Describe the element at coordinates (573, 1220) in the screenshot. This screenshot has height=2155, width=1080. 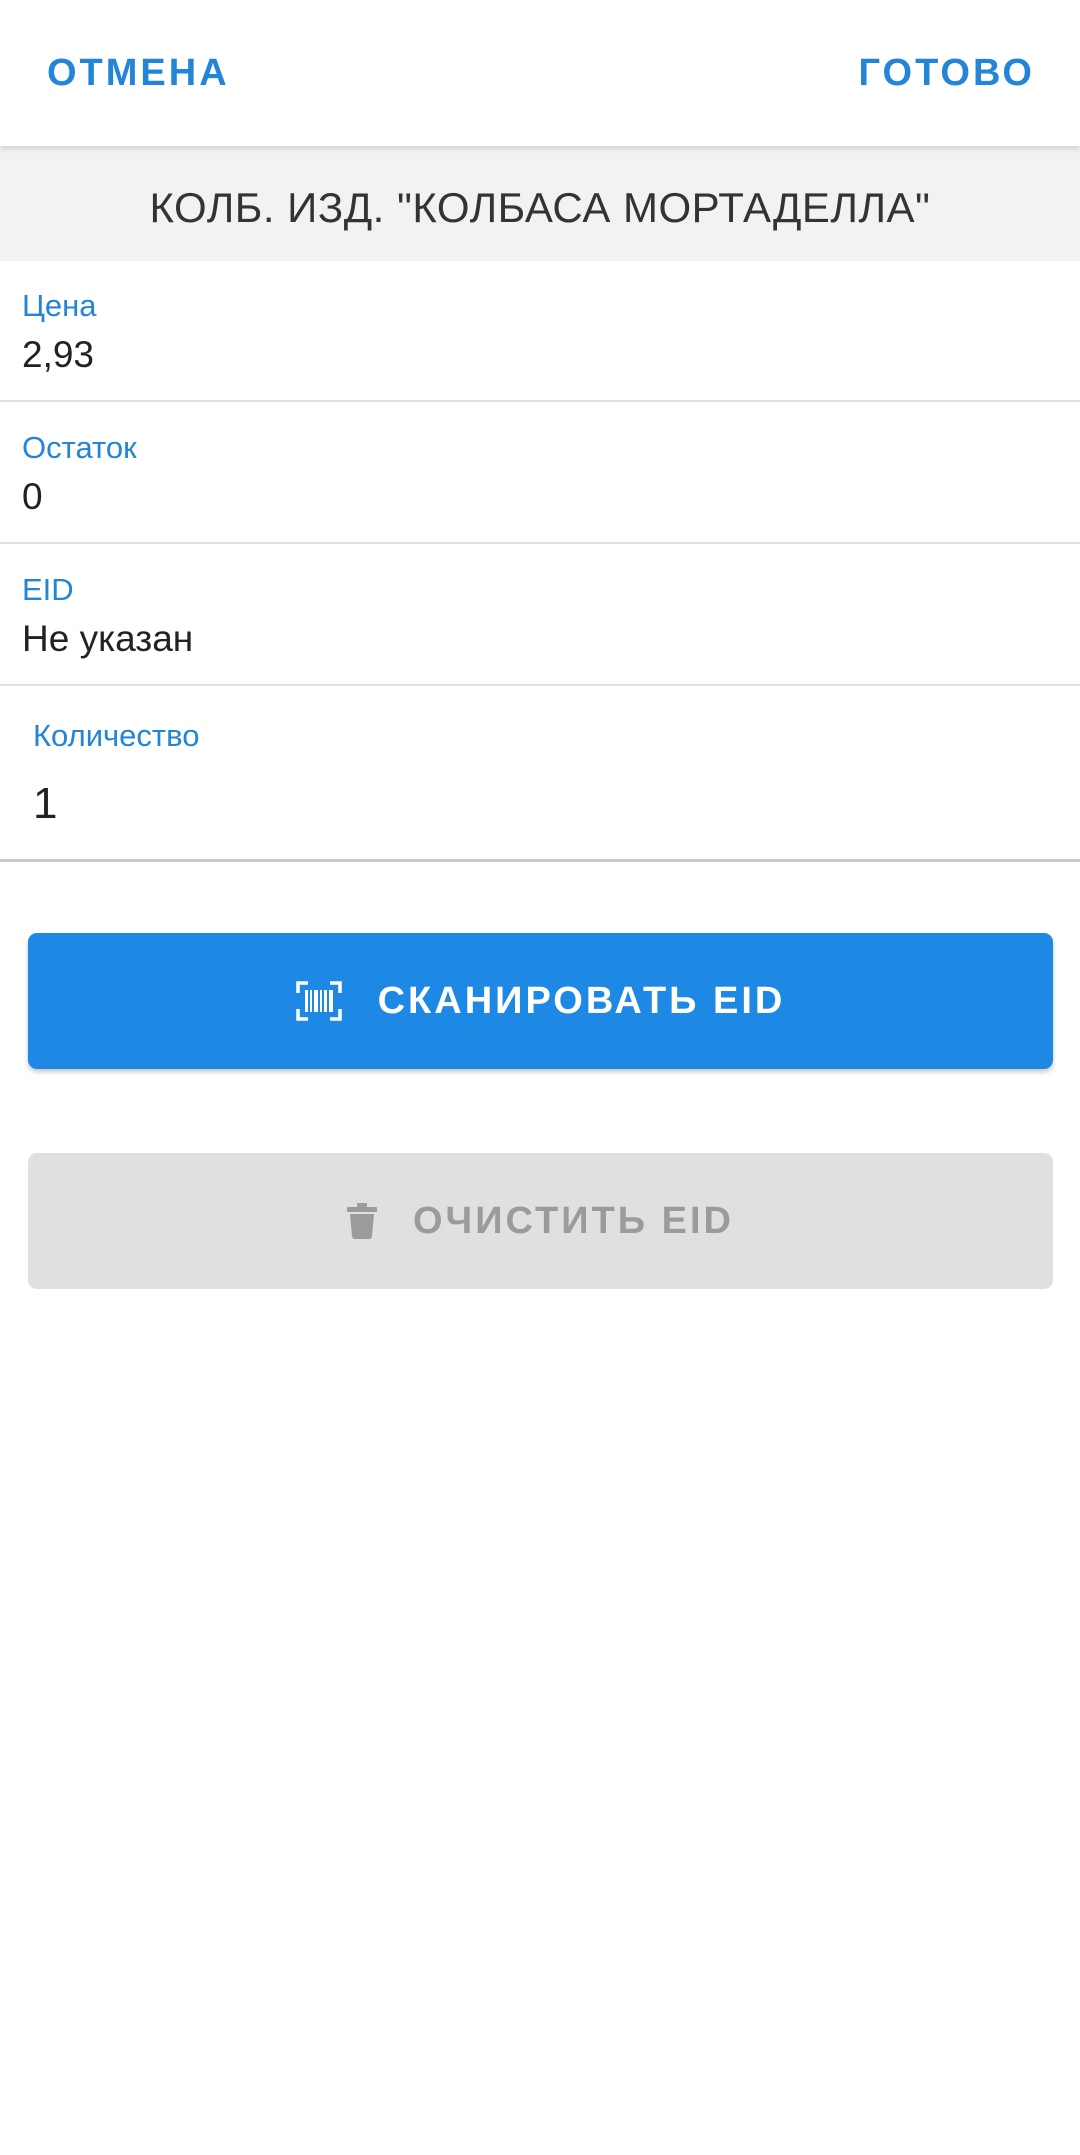
I see `clear-eid-label: ОЧИСТИТЬ EID` at that location.